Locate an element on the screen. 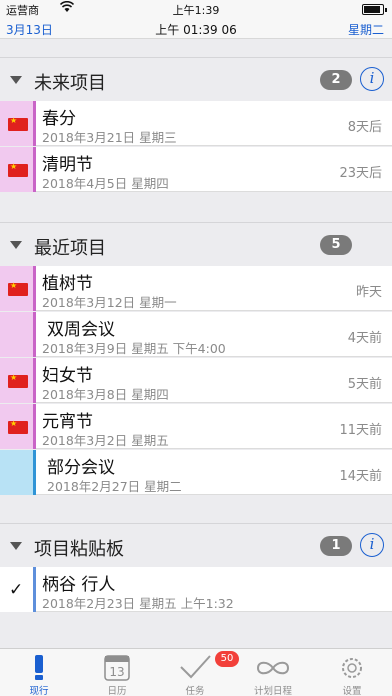 This screenshot has height=696, width=392. battery-icon is located at coordinates (374, 9).